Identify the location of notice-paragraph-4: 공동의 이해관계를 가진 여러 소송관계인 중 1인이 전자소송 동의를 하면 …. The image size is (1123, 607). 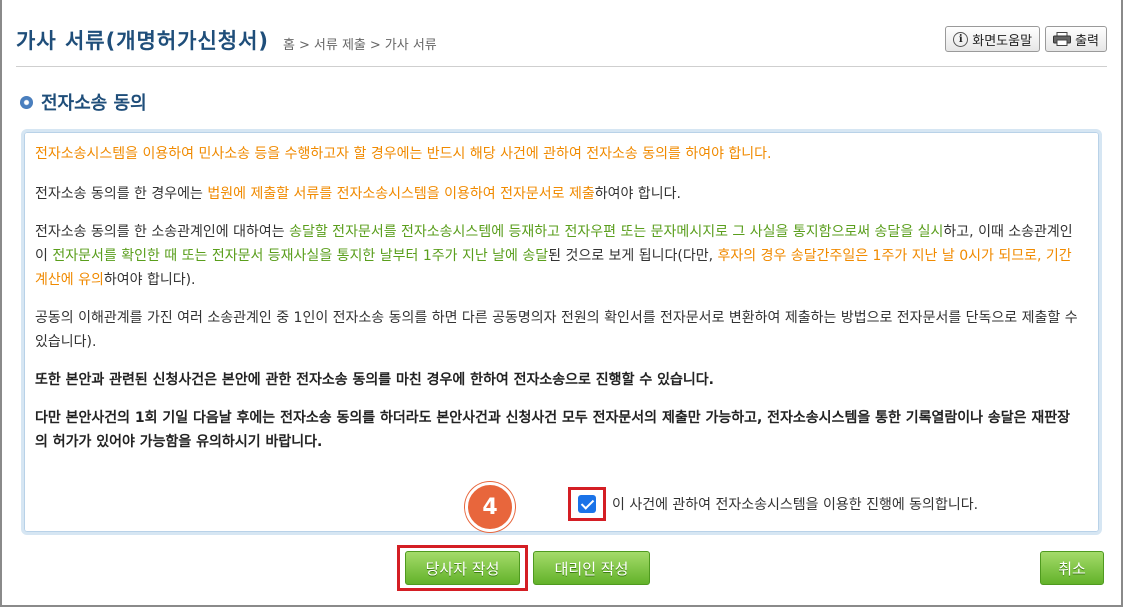
(556, 330).